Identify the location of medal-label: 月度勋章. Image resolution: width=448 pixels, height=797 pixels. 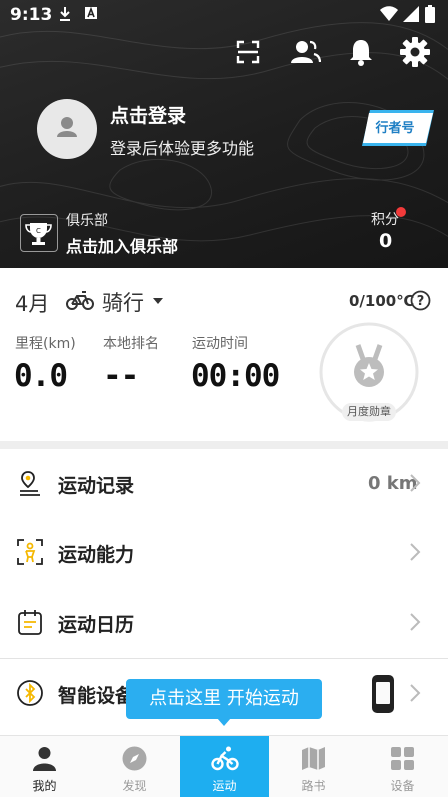
(369, 412).